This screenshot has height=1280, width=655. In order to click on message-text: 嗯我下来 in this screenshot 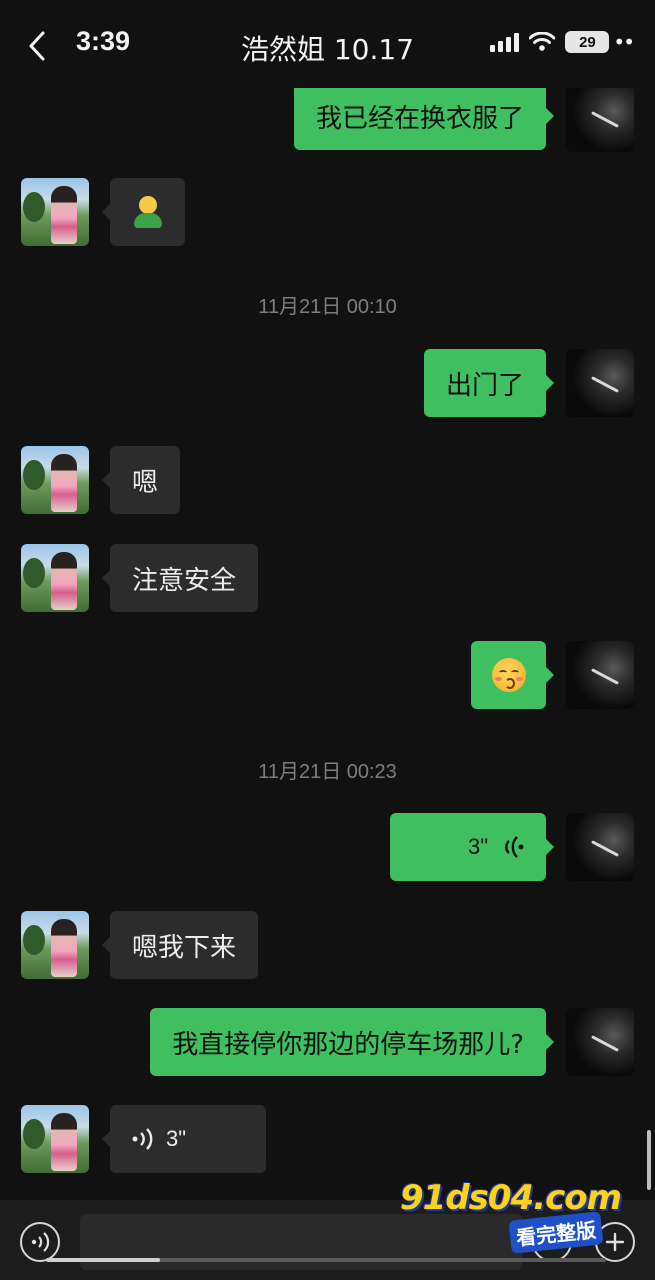, I will do `click(184, 947)`.